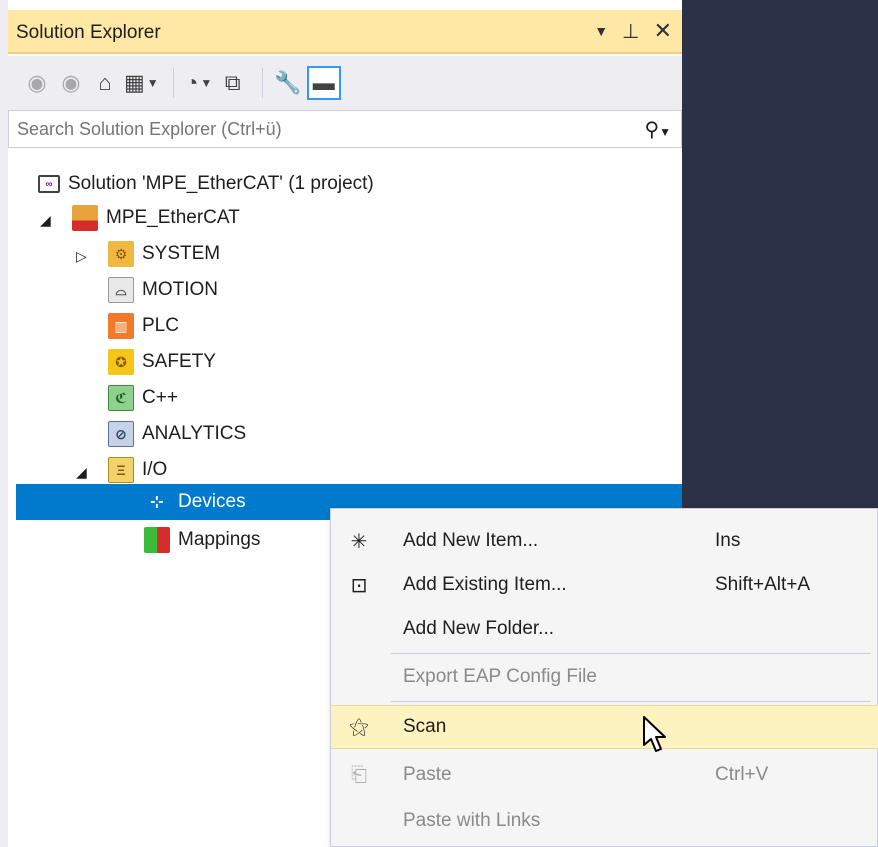  Describe the element at coordinates (654, 734) in the screenshot. I see `mouse-cursor-icon` at that location.